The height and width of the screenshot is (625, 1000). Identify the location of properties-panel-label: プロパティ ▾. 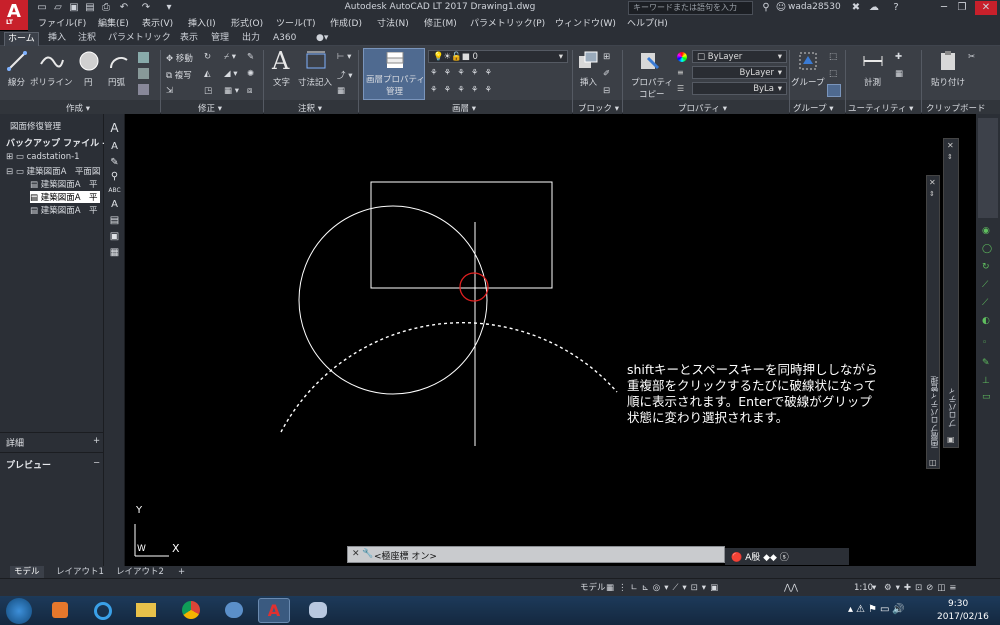
(702, 108).